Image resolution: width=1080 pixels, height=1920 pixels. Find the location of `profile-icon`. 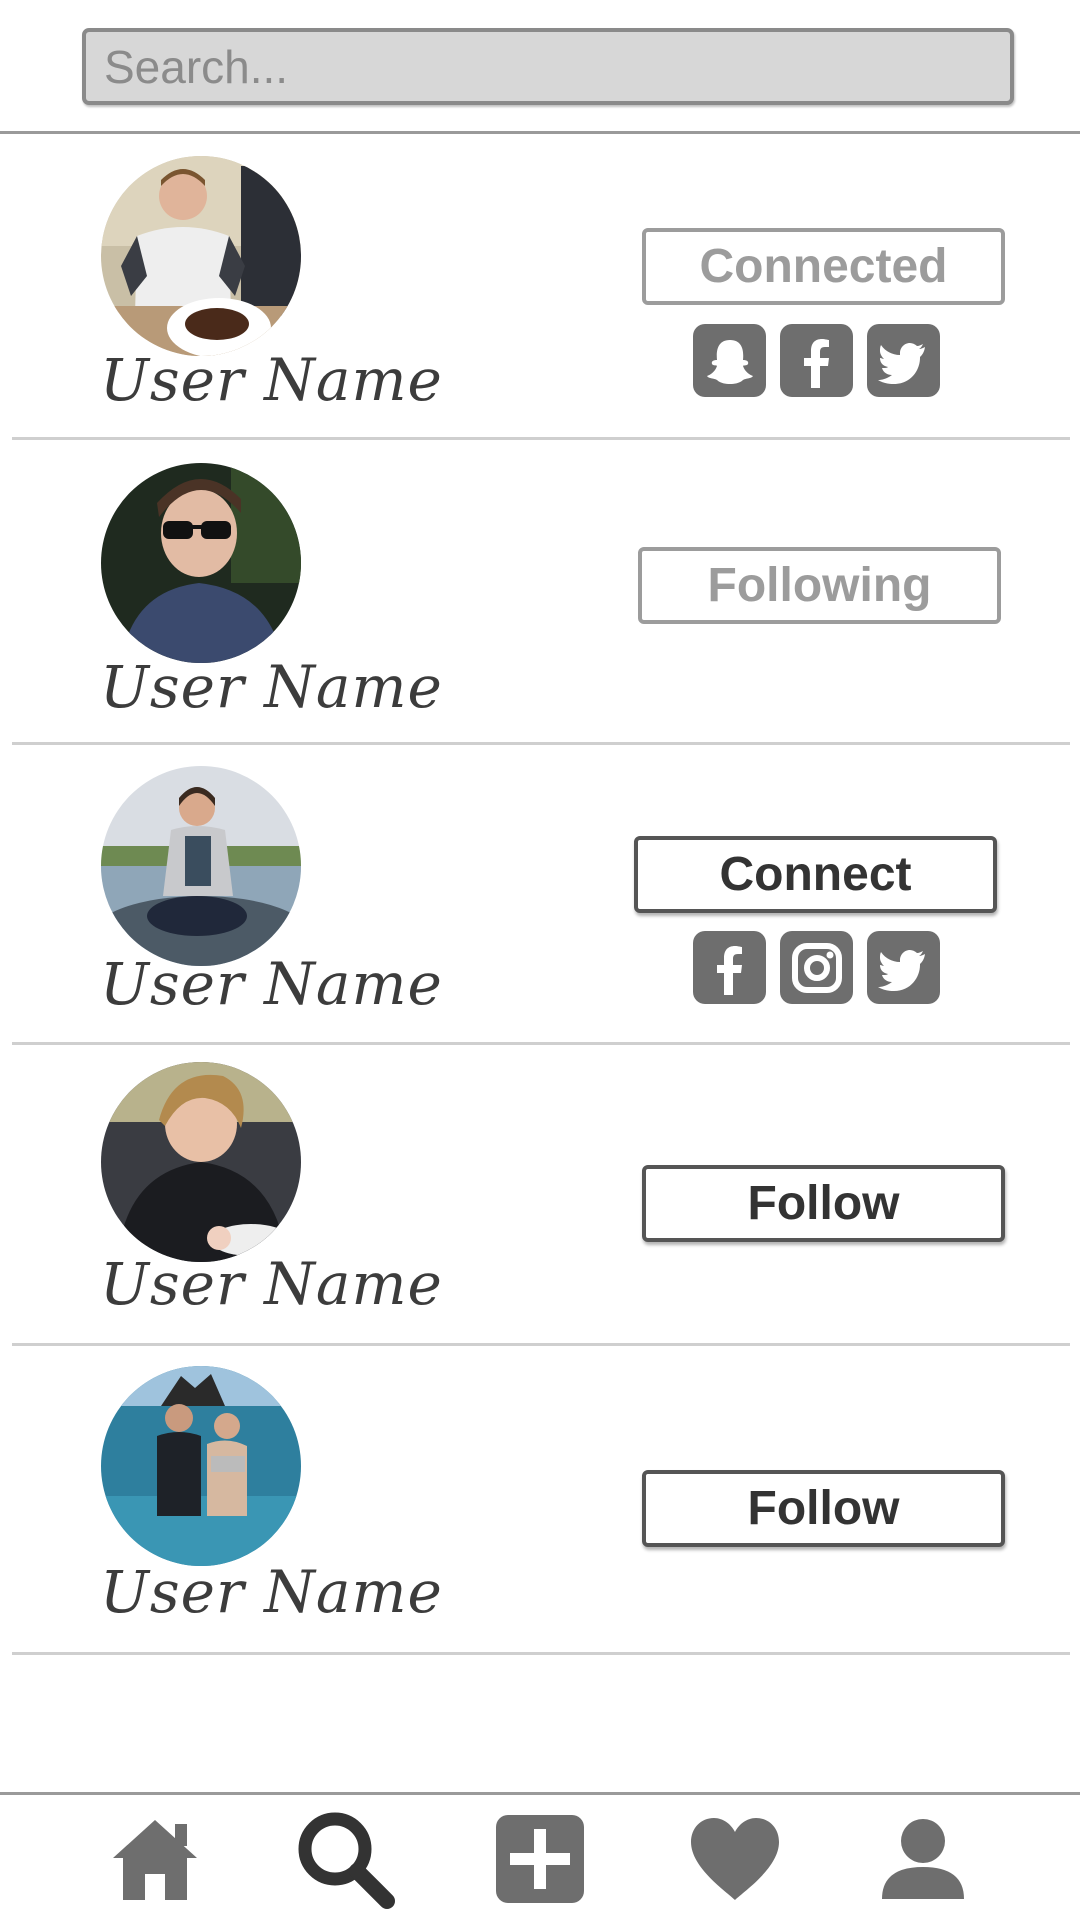

profile-icon is located at coordinates (923, 1859).